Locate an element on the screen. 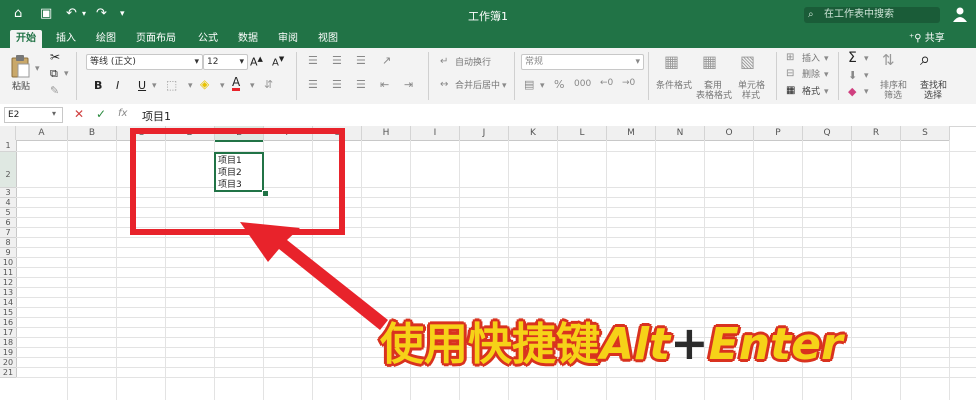 Image resolution: width=976 pixels, height=400 pixels. row-header-20: 20 is located at coordinates (8, 363).